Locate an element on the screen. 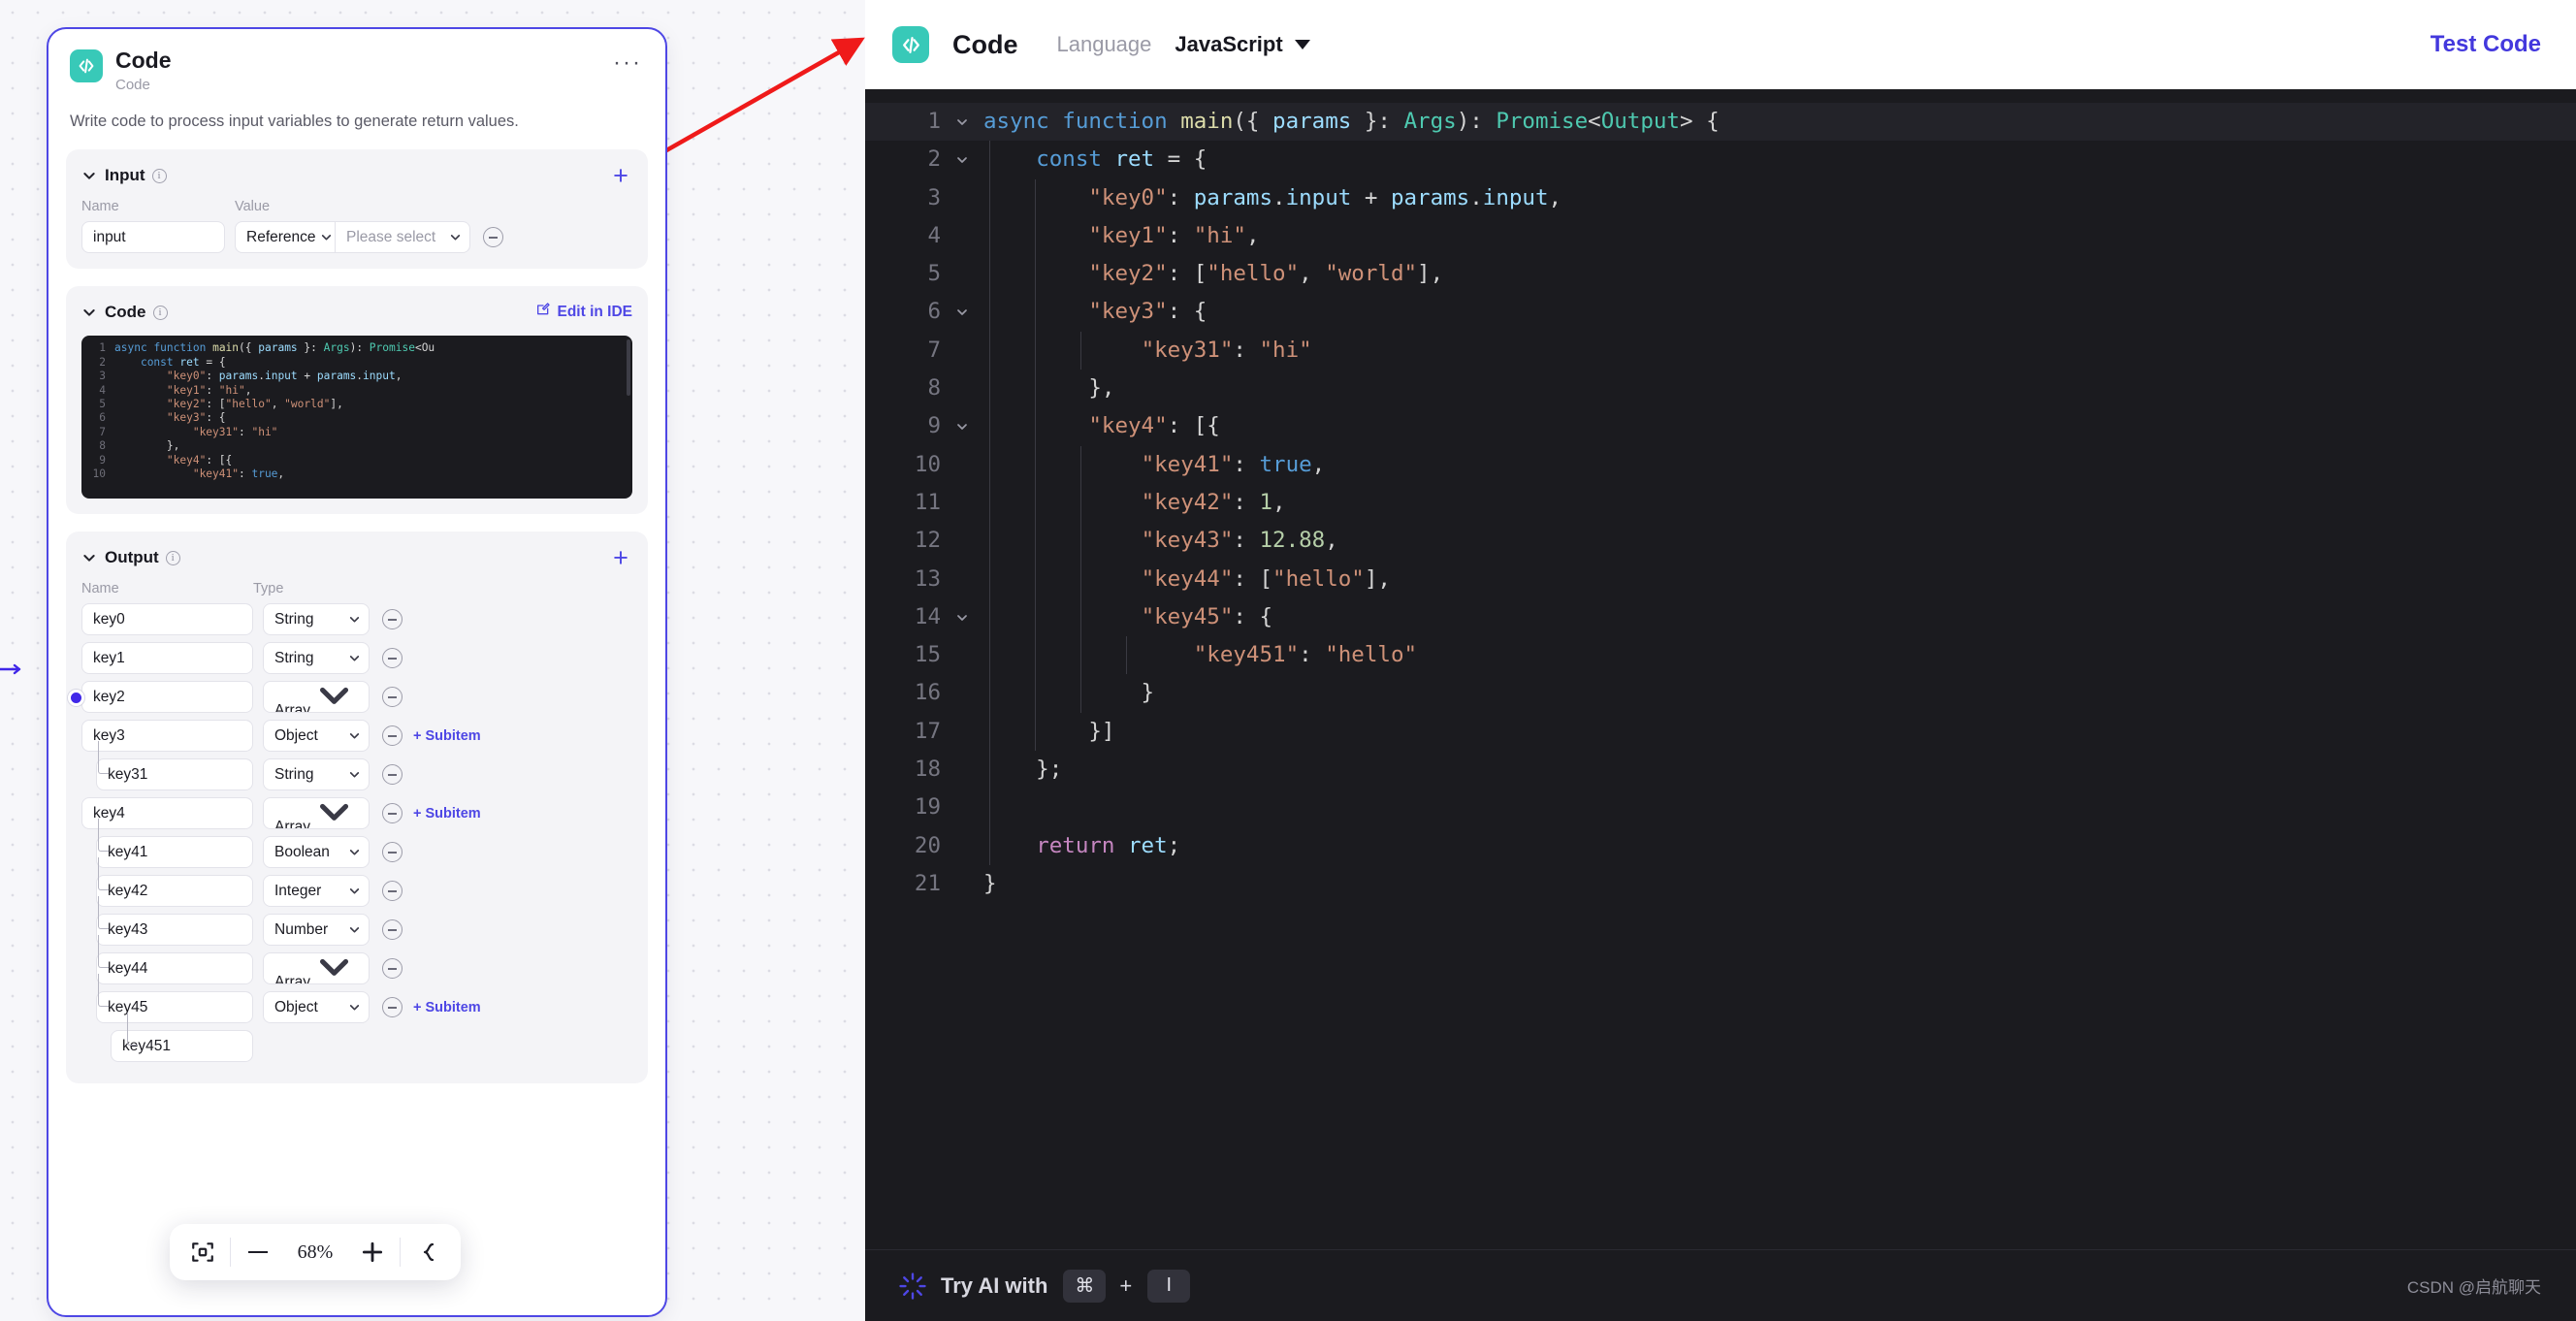 The height and width of the screenshot is (1321, 2576). input-kind-select: Reference is located at coordinates (285, 237).